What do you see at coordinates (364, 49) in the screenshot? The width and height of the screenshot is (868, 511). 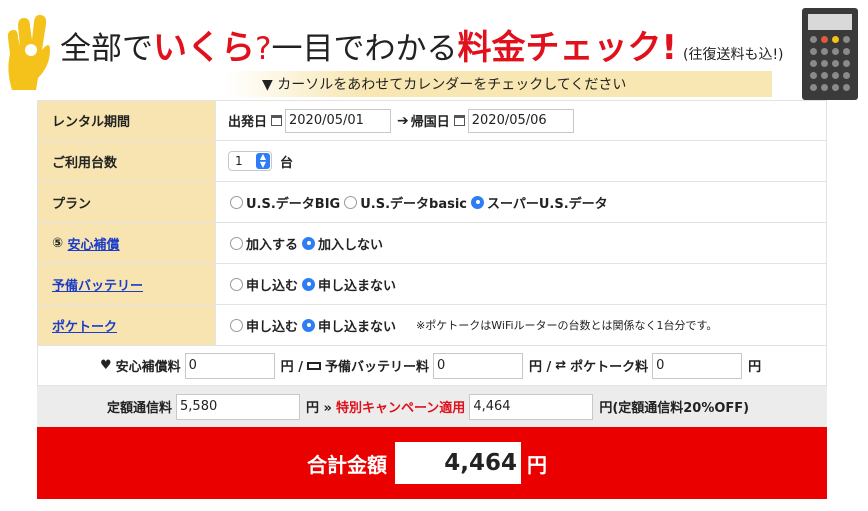 I see `title-part: 一目でわかる` at bounding box center [364, 49].